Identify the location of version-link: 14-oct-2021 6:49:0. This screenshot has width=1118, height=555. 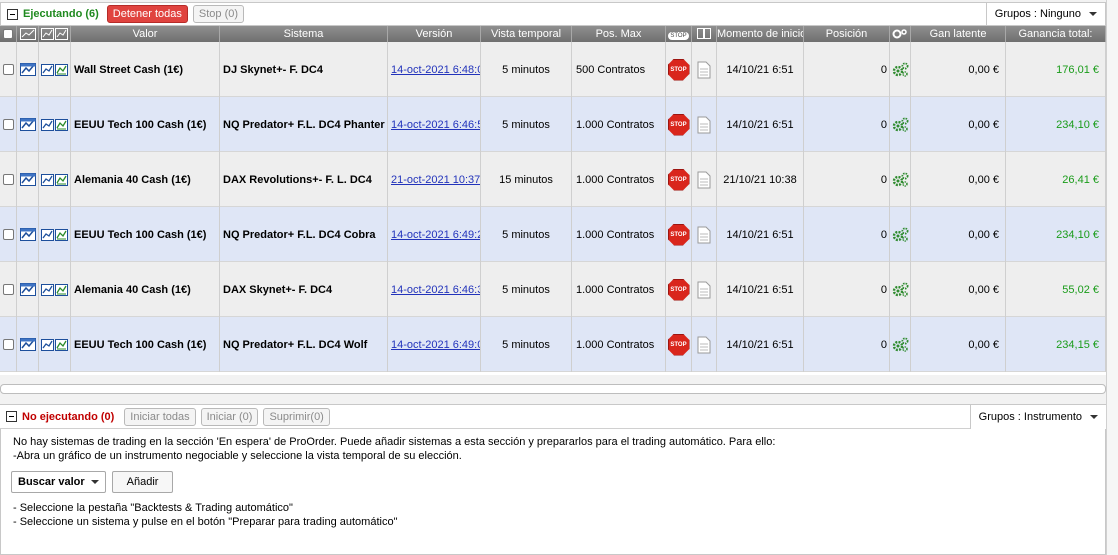
(434, 344).